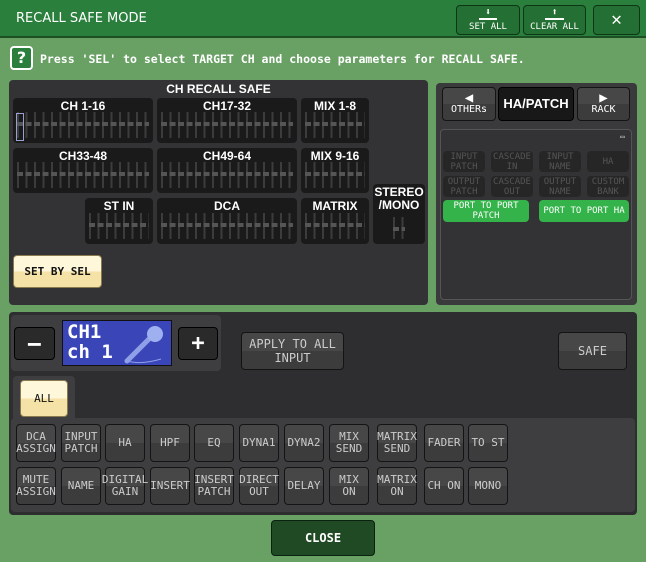 The image size is (646, 562). I want to click on channel-group-label: STEREO /MONO, so click(399, 198).